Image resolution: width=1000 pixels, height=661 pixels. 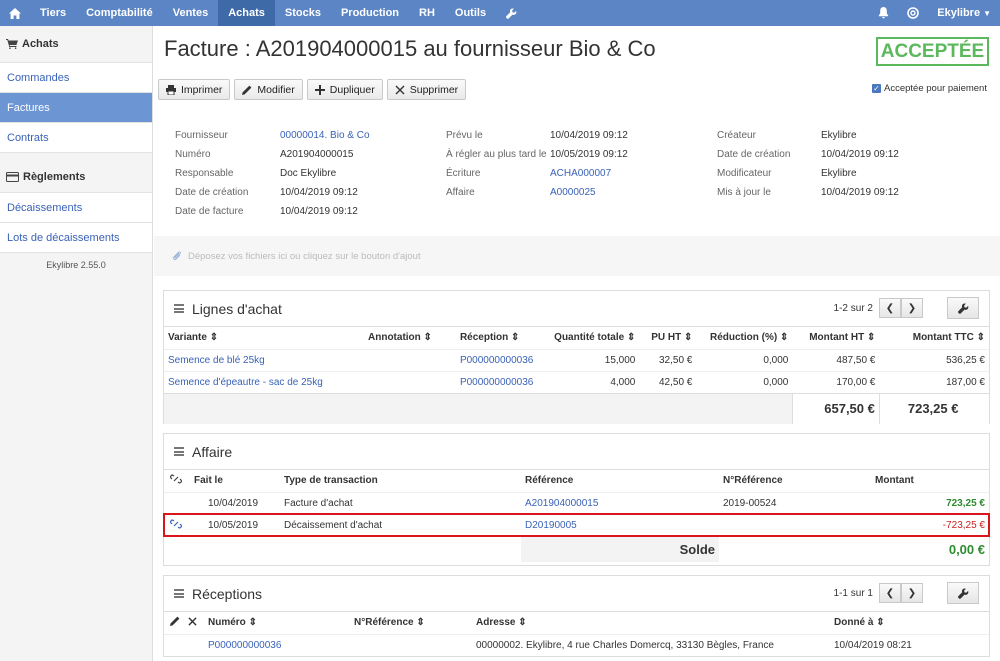 I want to click on column-header-montant: Montant, so click(x=894, y=481).